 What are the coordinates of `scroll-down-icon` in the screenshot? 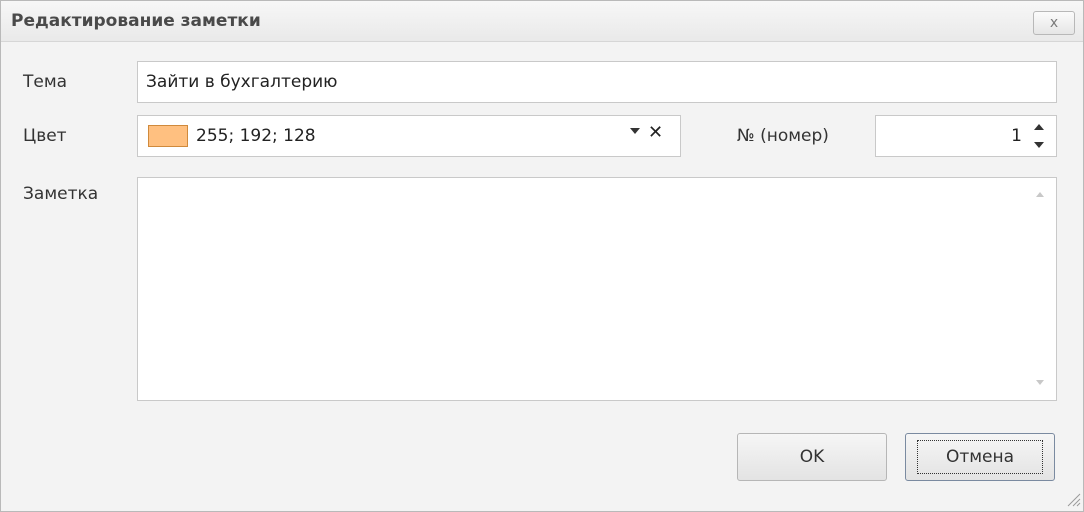 It's located at (1040, 382).